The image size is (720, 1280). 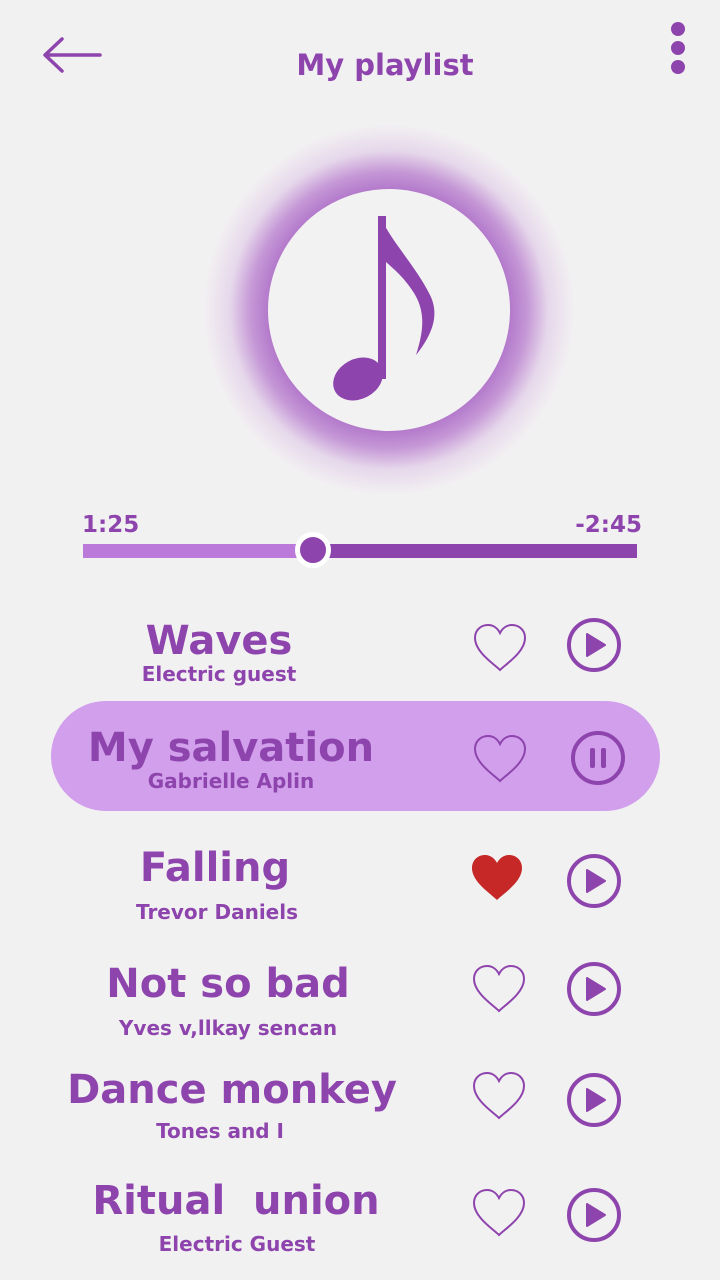 What do you see at coordinates (228, 1028) in the screenshot?
I see `song-artist: Yves v,llkay sencan` at bounding box center [228, 1028].